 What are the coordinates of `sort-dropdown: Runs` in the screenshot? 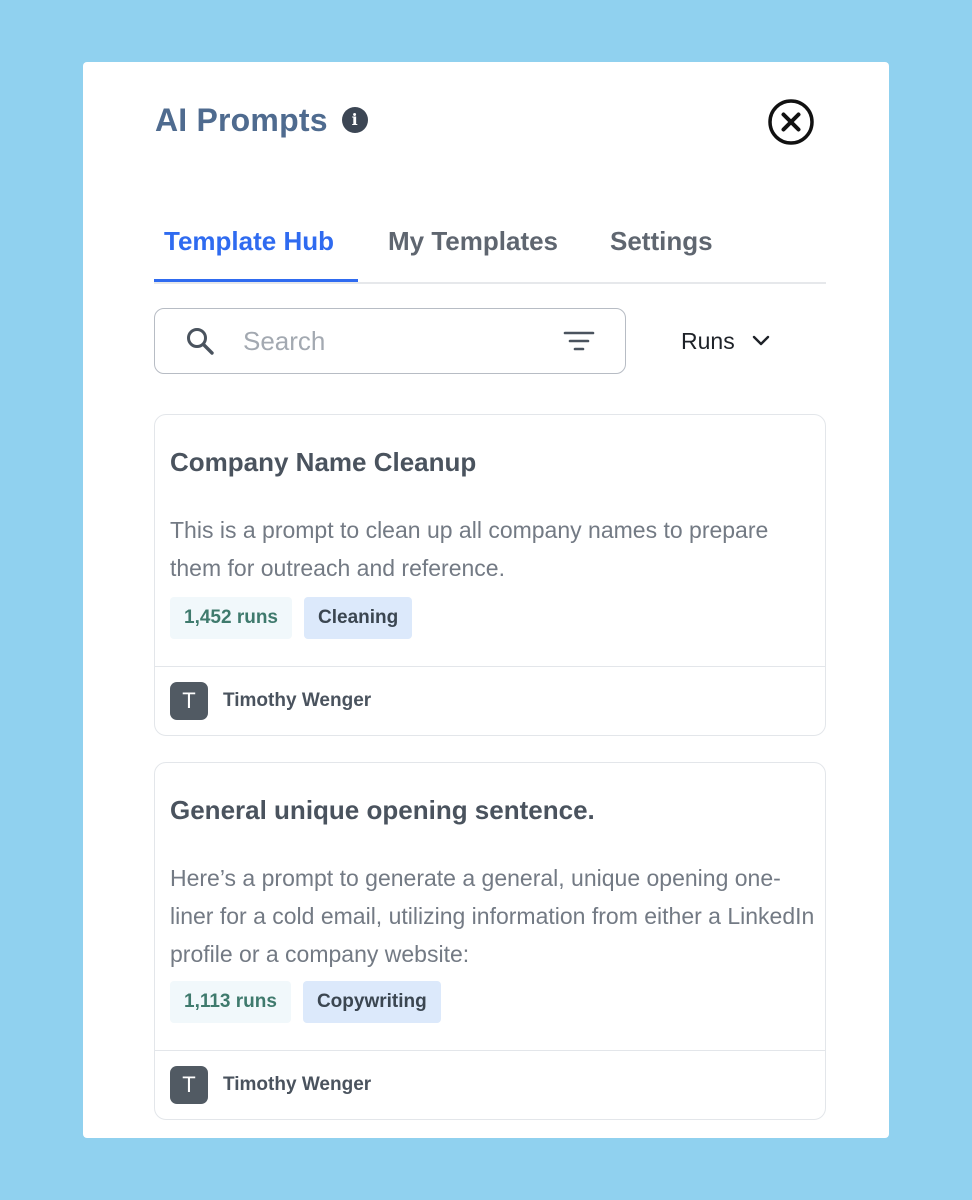 It's located at (726, 341).